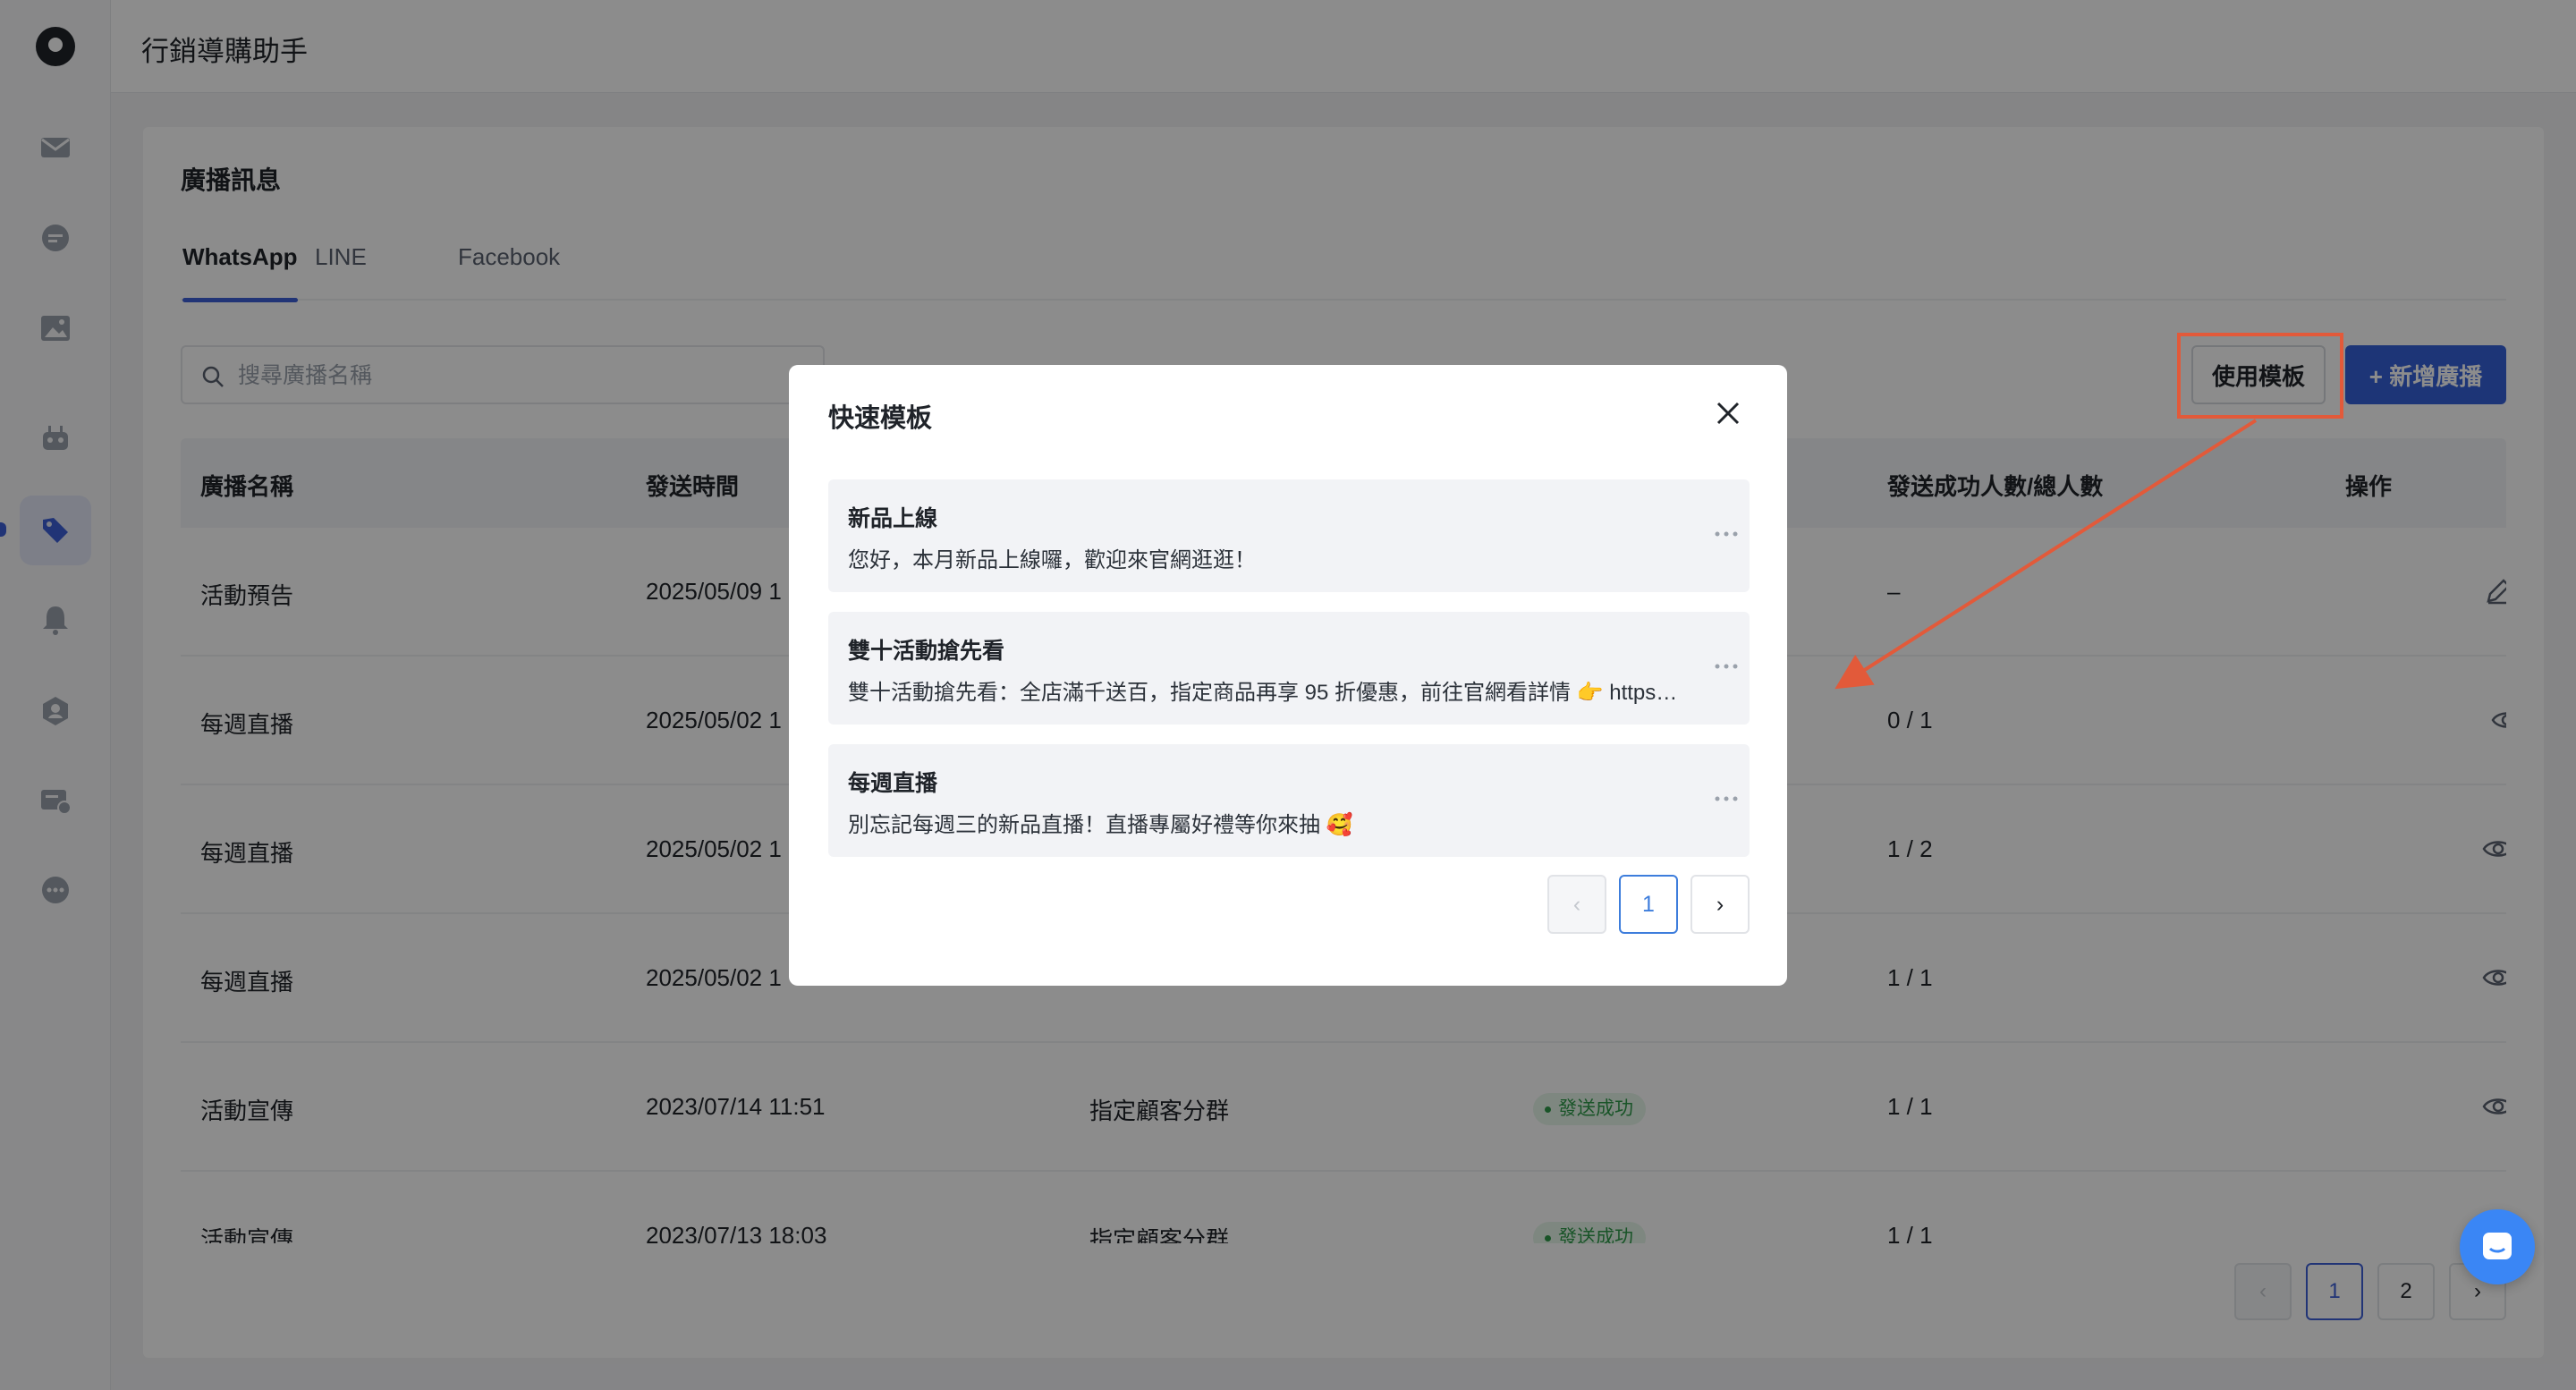 This screenshot has height=1390, width=2576. Describe the element at coordinates (1728, 413) in the screenshot. I see `close-icon` at that location.